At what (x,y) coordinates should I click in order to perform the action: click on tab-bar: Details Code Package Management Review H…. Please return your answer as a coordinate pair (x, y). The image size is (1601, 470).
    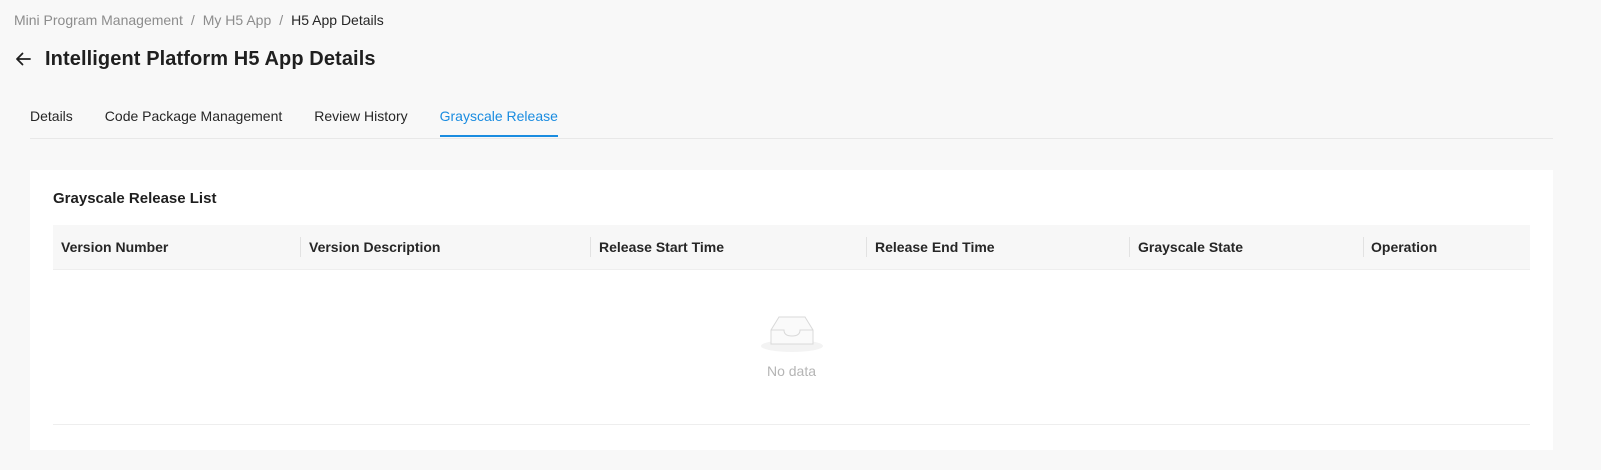
    Looking at the image, I should click on (791, 117).